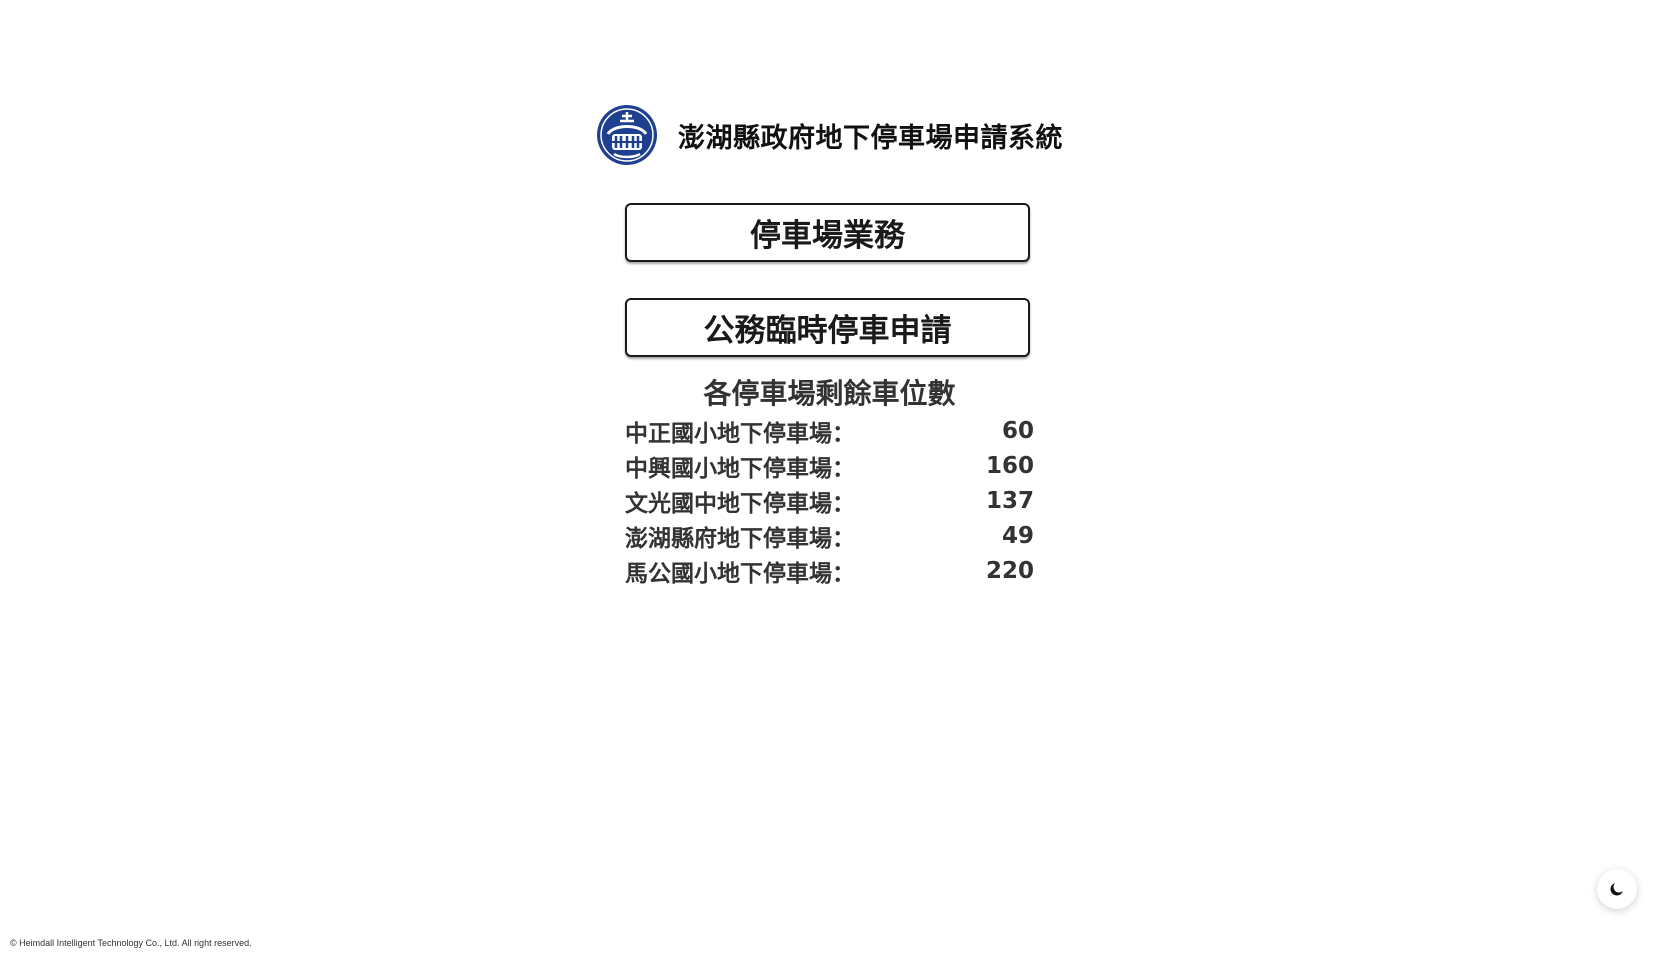 The image size is (1659, 956). I want to click on parking-business-button: 停車場業務, so click(827, 232).